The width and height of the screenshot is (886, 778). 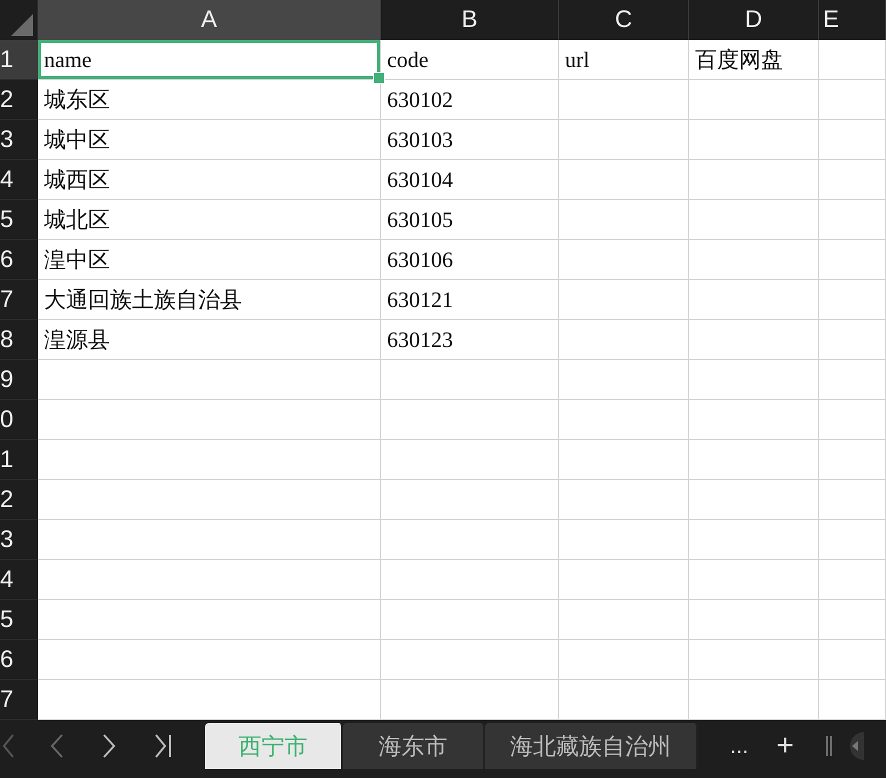 What do you see at coordinates (209, 260) in the screenshot?
I see `table-cell: 湟中区` at bounding box center [209, 260].